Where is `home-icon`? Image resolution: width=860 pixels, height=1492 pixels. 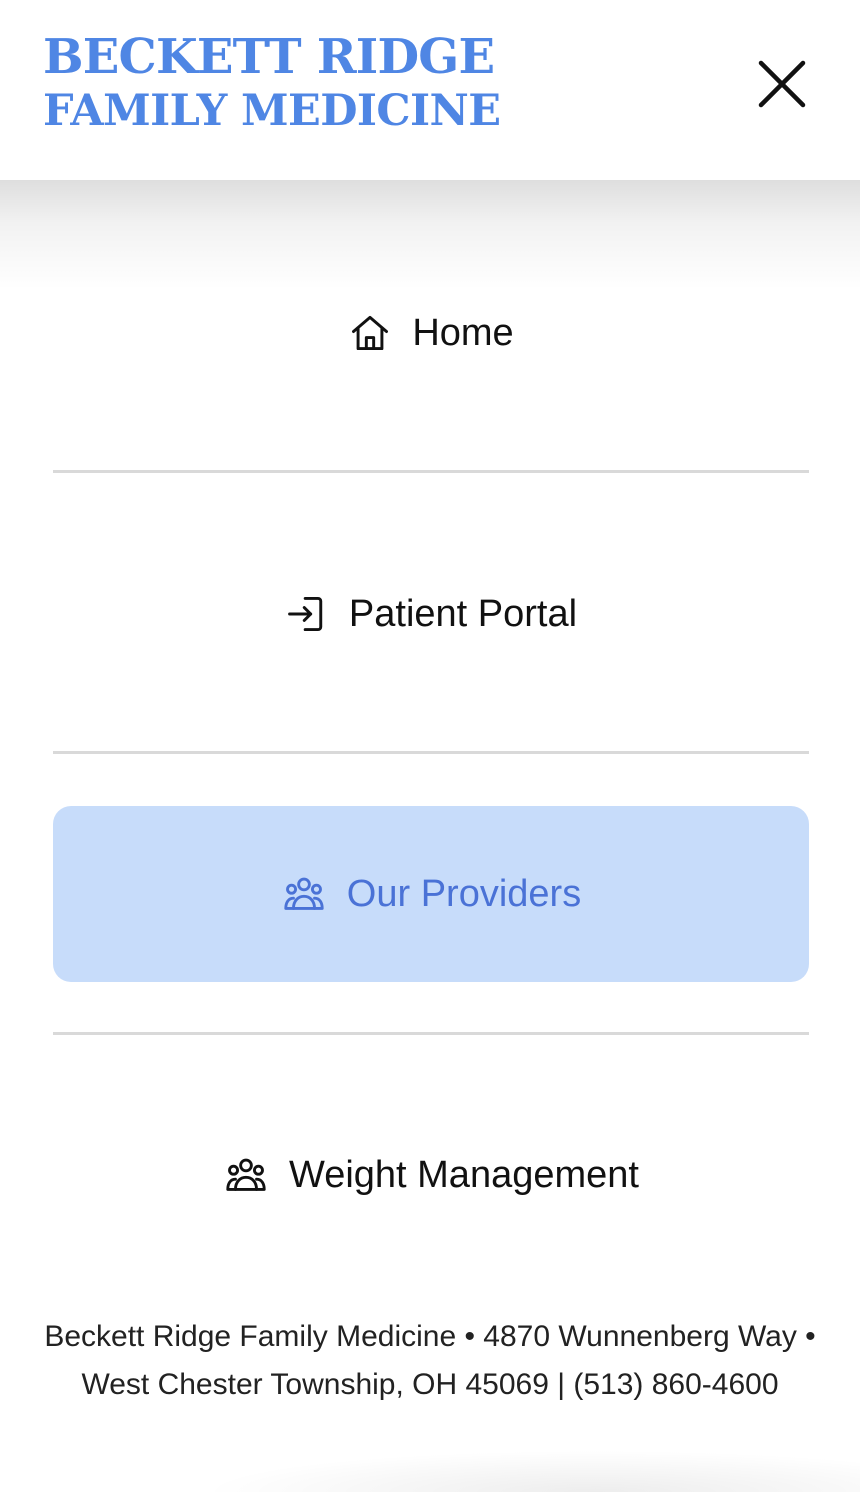
home-icon is located at coordinates (370, 333).